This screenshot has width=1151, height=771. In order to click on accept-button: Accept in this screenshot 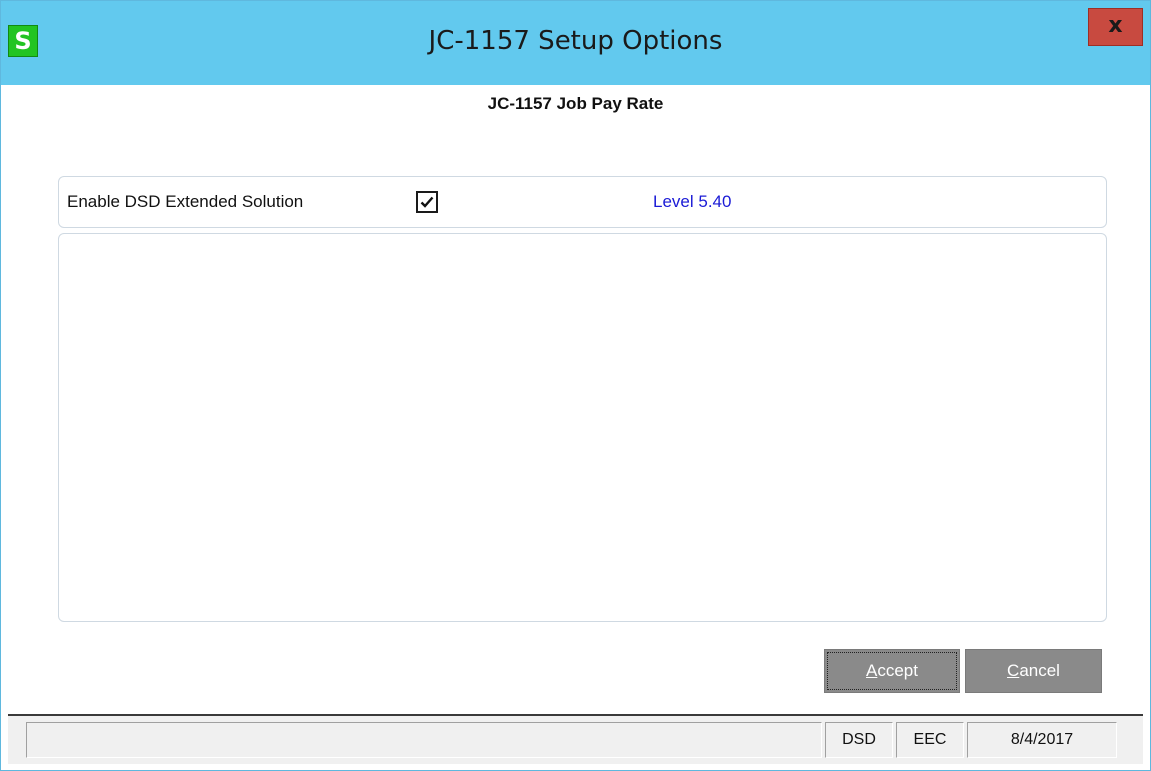, I will do `click(892, 671)`.